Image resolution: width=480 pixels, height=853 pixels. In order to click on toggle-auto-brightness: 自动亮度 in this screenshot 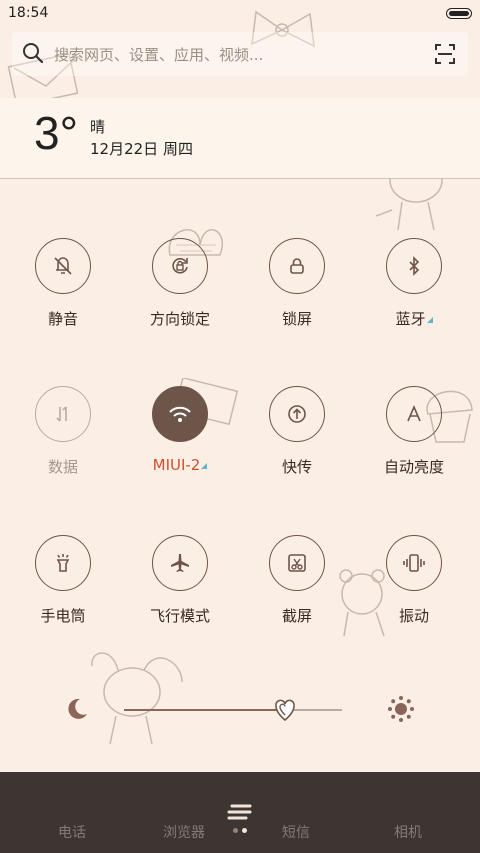, I will do `click(416, 441)`.